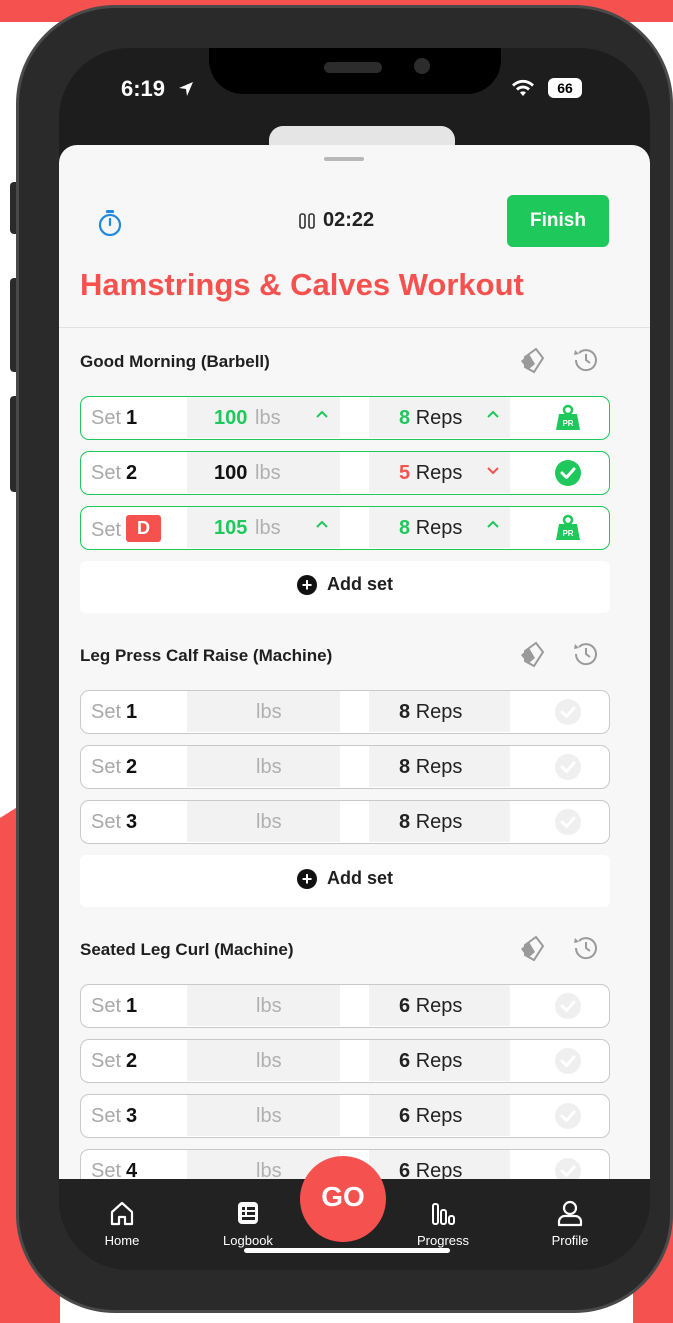 The height and width of the screenshot is (1323, 673). I want to click on set-row: Set 1 100 lbs 8 Reps PR, so click(345, 418).